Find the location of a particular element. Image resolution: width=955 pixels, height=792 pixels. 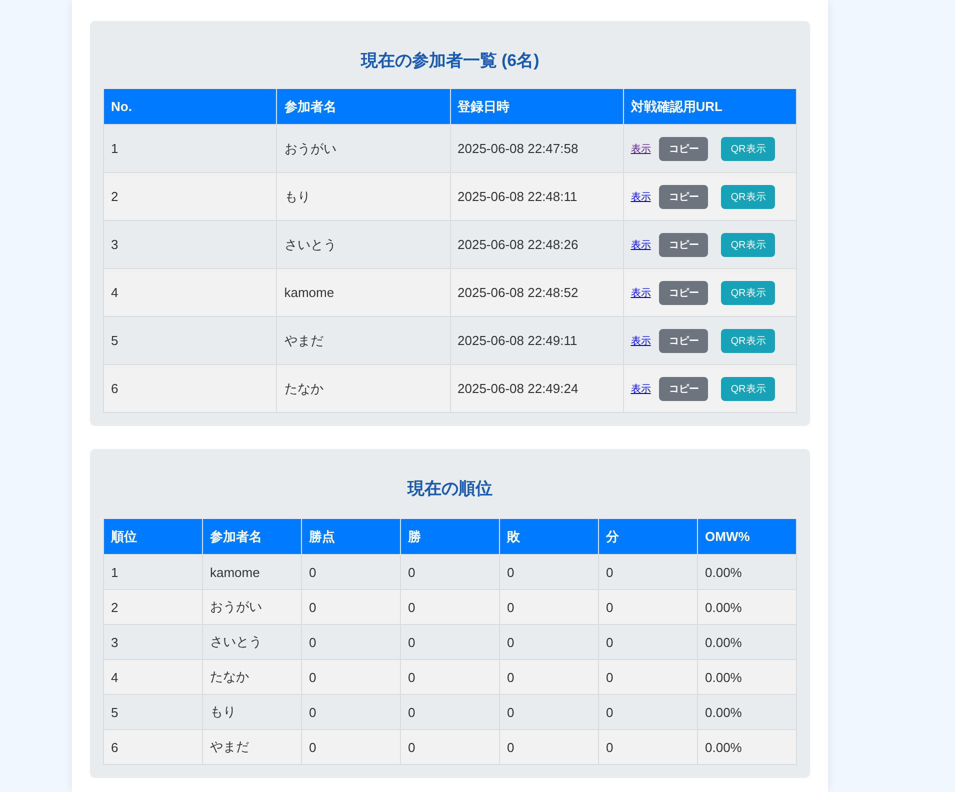

table-cell: 2025-06-08 22:47:58 is located at coordinates (537, 148).